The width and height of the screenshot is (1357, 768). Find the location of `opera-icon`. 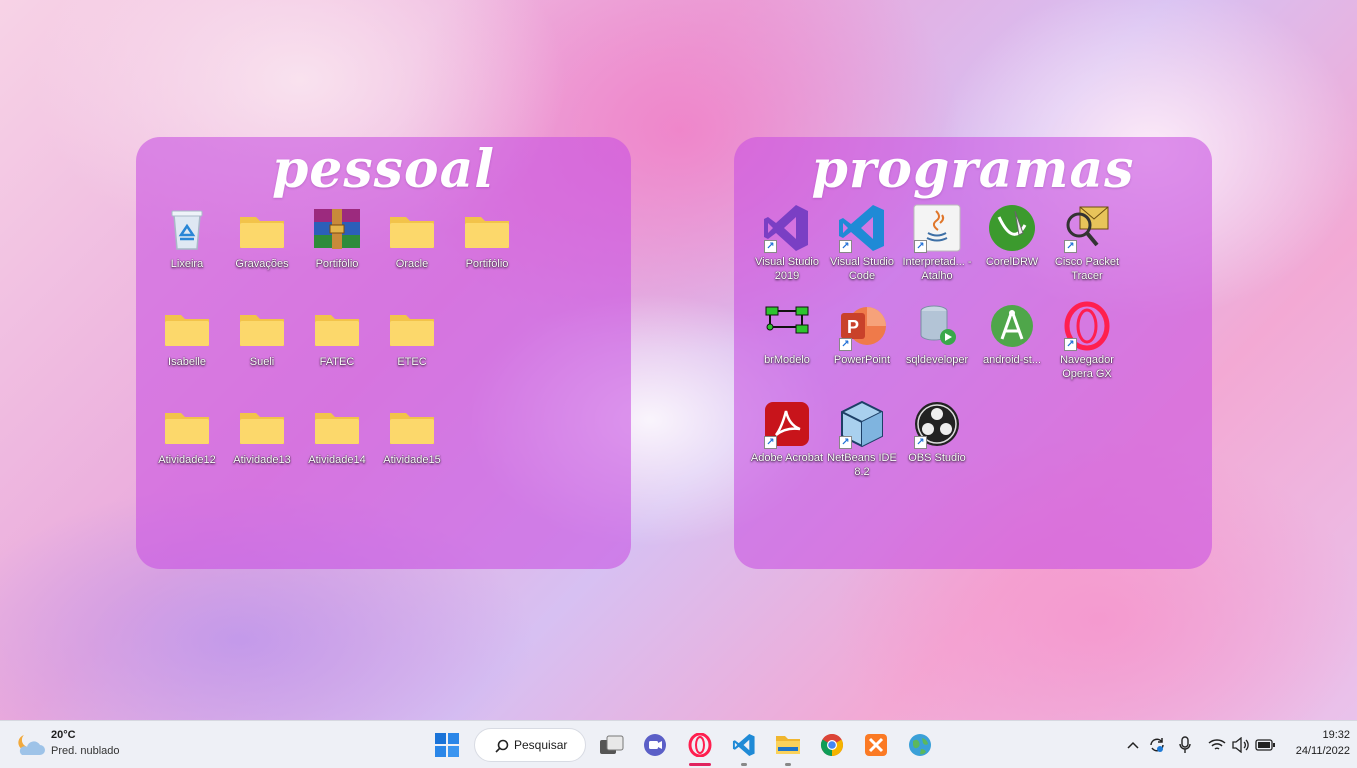

opera-icon is located at coordinates (700, 745).